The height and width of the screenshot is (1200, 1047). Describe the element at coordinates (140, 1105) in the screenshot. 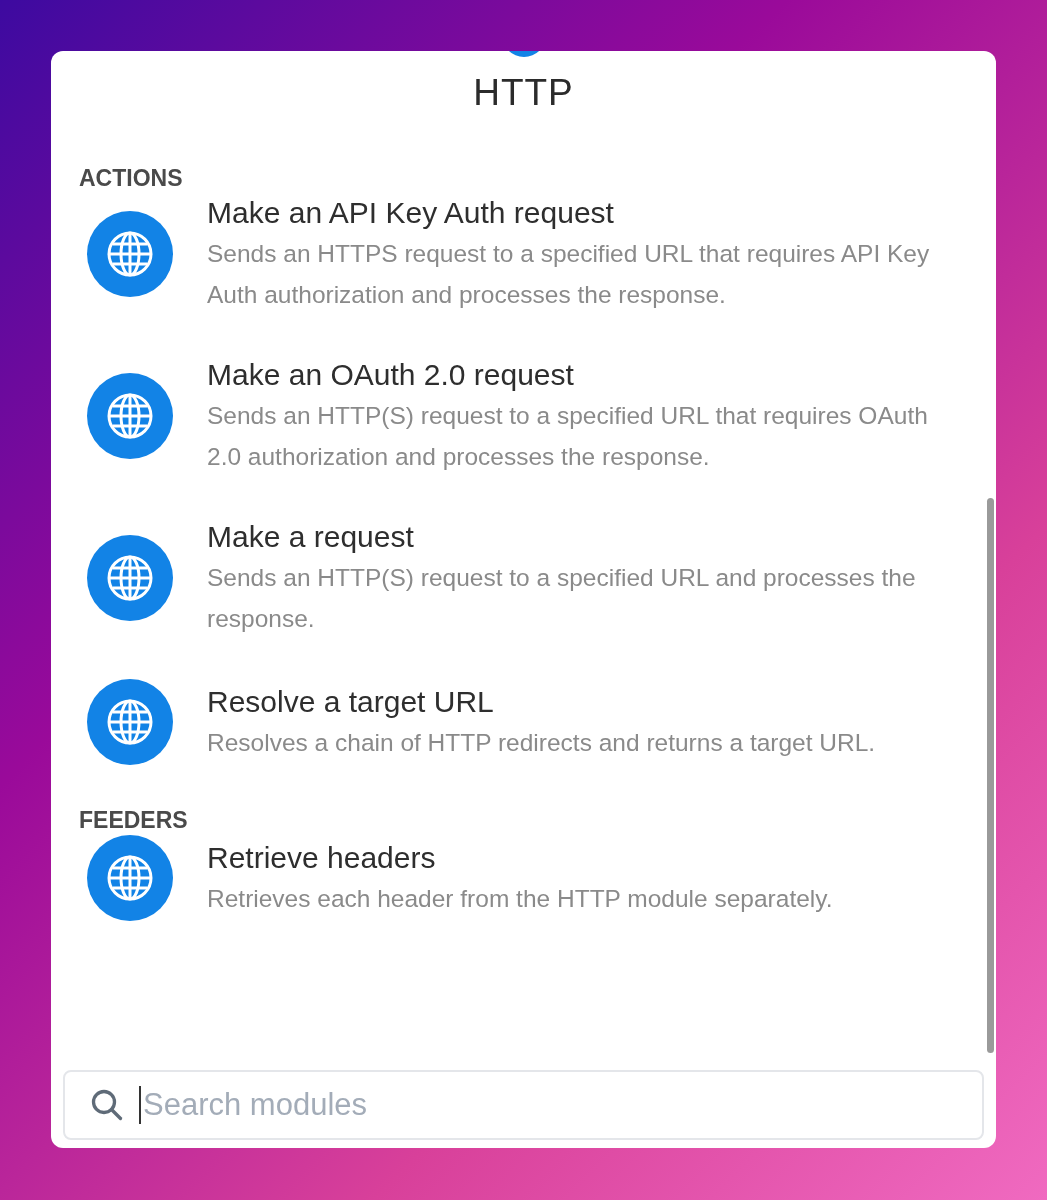

I see `text-cursor` at that location.